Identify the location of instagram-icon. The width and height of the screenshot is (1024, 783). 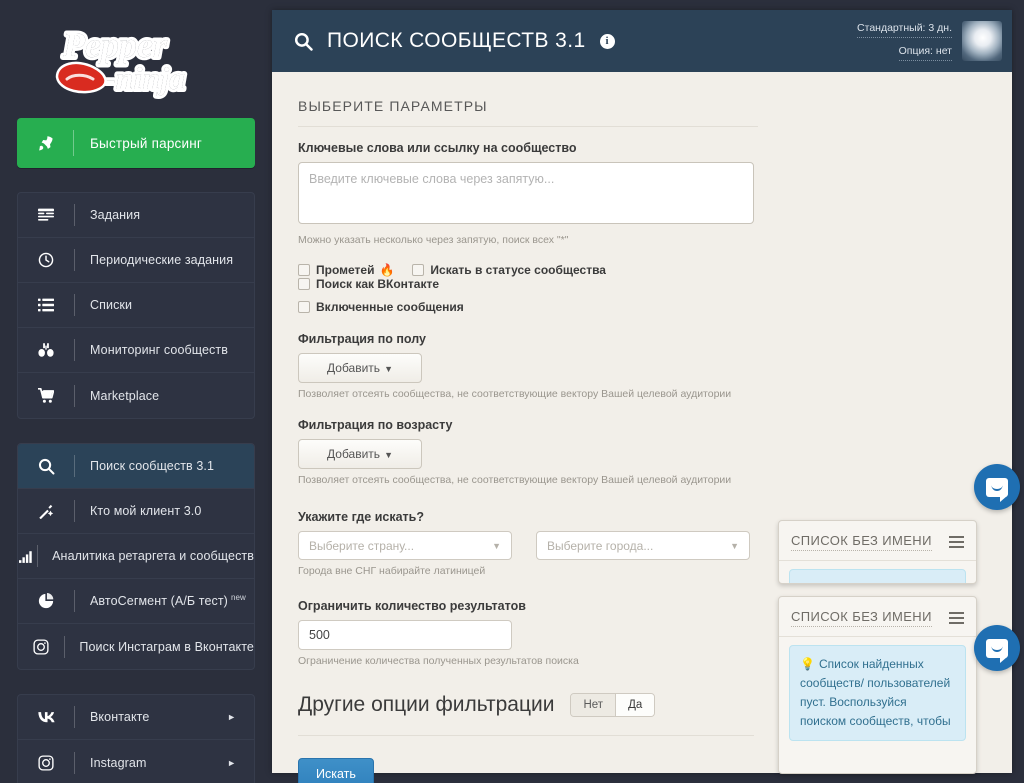
(46, 762).